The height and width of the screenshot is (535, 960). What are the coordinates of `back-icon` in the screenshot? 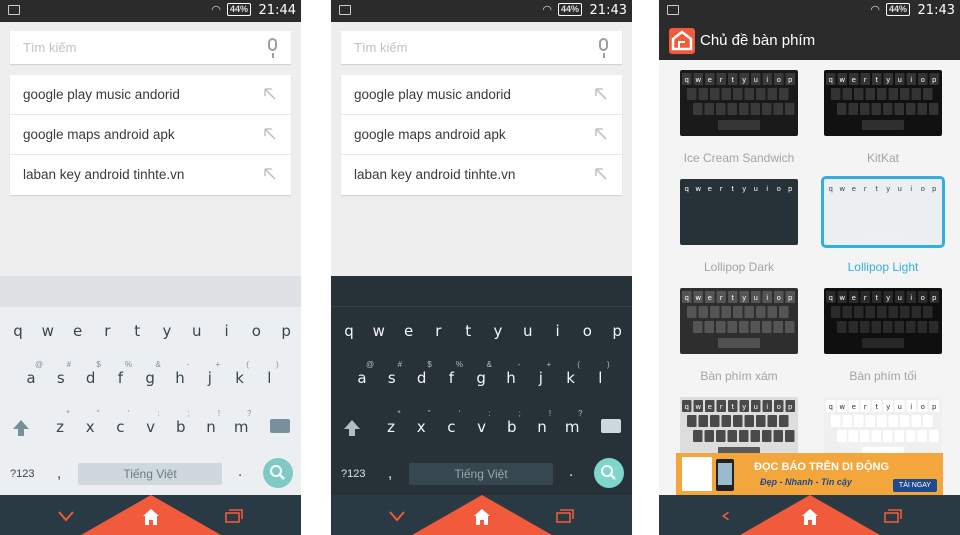 It's located at (727, 516).